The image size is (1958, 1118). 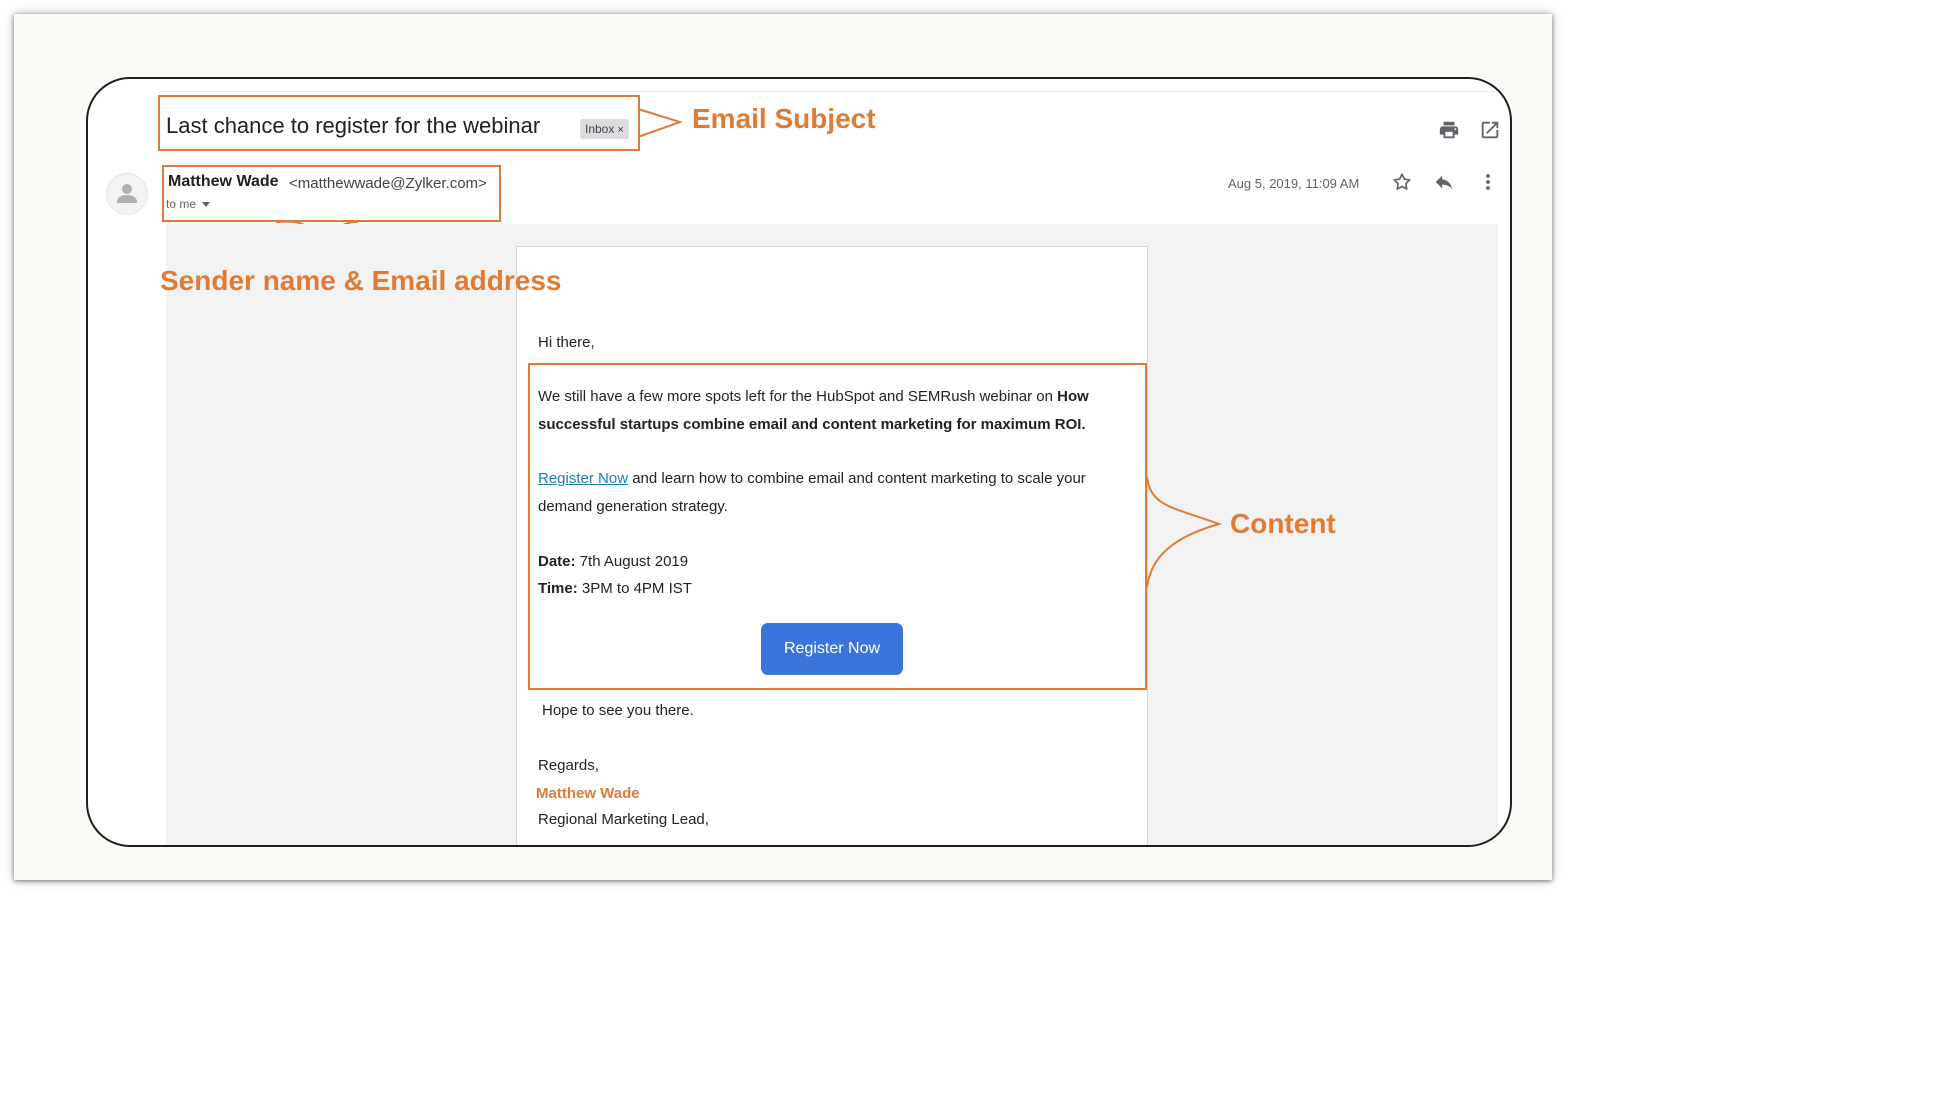 I want to click on open-in-new-window-icon, so click(x=1490, y=130).